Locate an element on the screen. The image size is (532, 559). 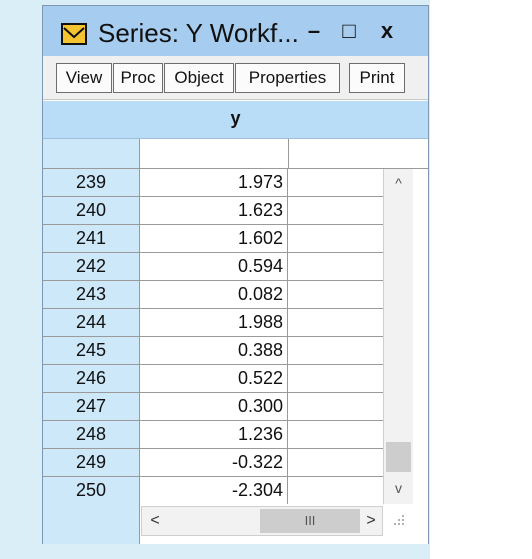
row-number: 243 is located at coordinates (91, 294).